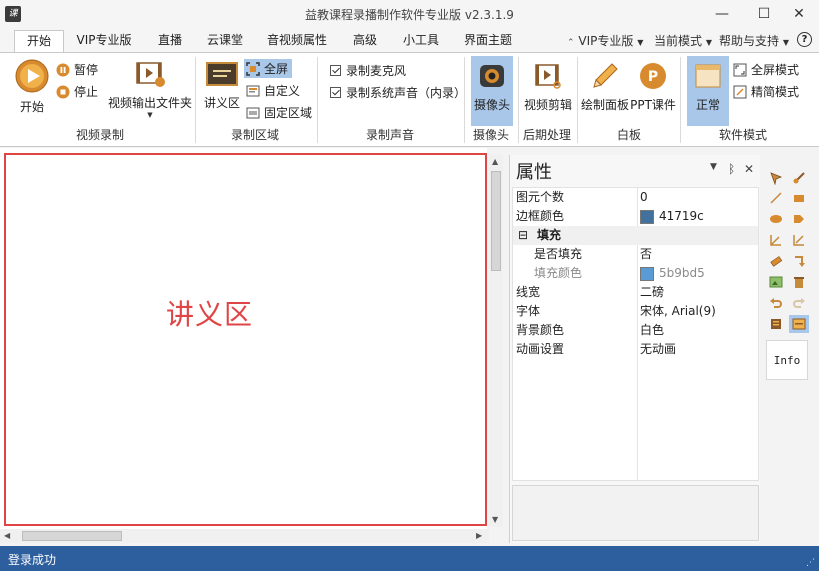 The width and height of the screenshot is (819, 571). Describe the element at coordinates (635, 254) in the screenshot. I see `property-row: 是否填充 否` at that location.